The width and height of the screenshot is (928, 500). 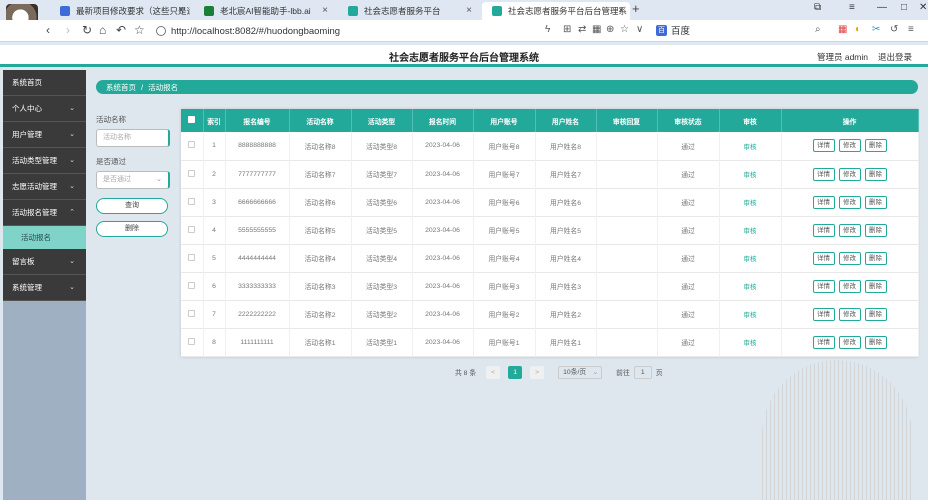 What do you see at coordinates (408, 11) in the screenshot?
I see `browser-tab-3: 社会志愿者服务平台 ×` at bounding box center [408, 11].